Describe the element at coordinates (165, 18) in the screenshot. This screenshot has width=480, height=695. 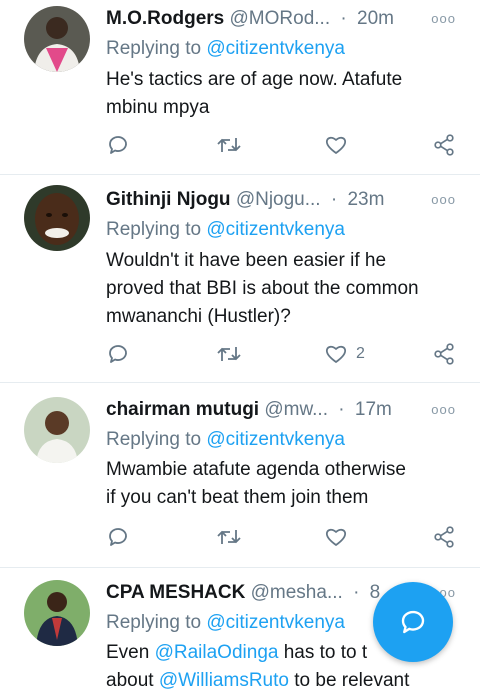
I see `author-name: M.O.Rodgers` at that location.